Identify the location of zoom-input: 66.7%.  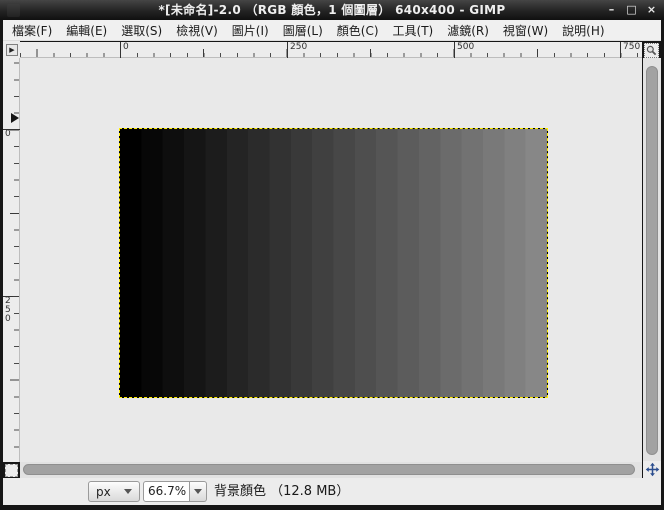
(166, 491).